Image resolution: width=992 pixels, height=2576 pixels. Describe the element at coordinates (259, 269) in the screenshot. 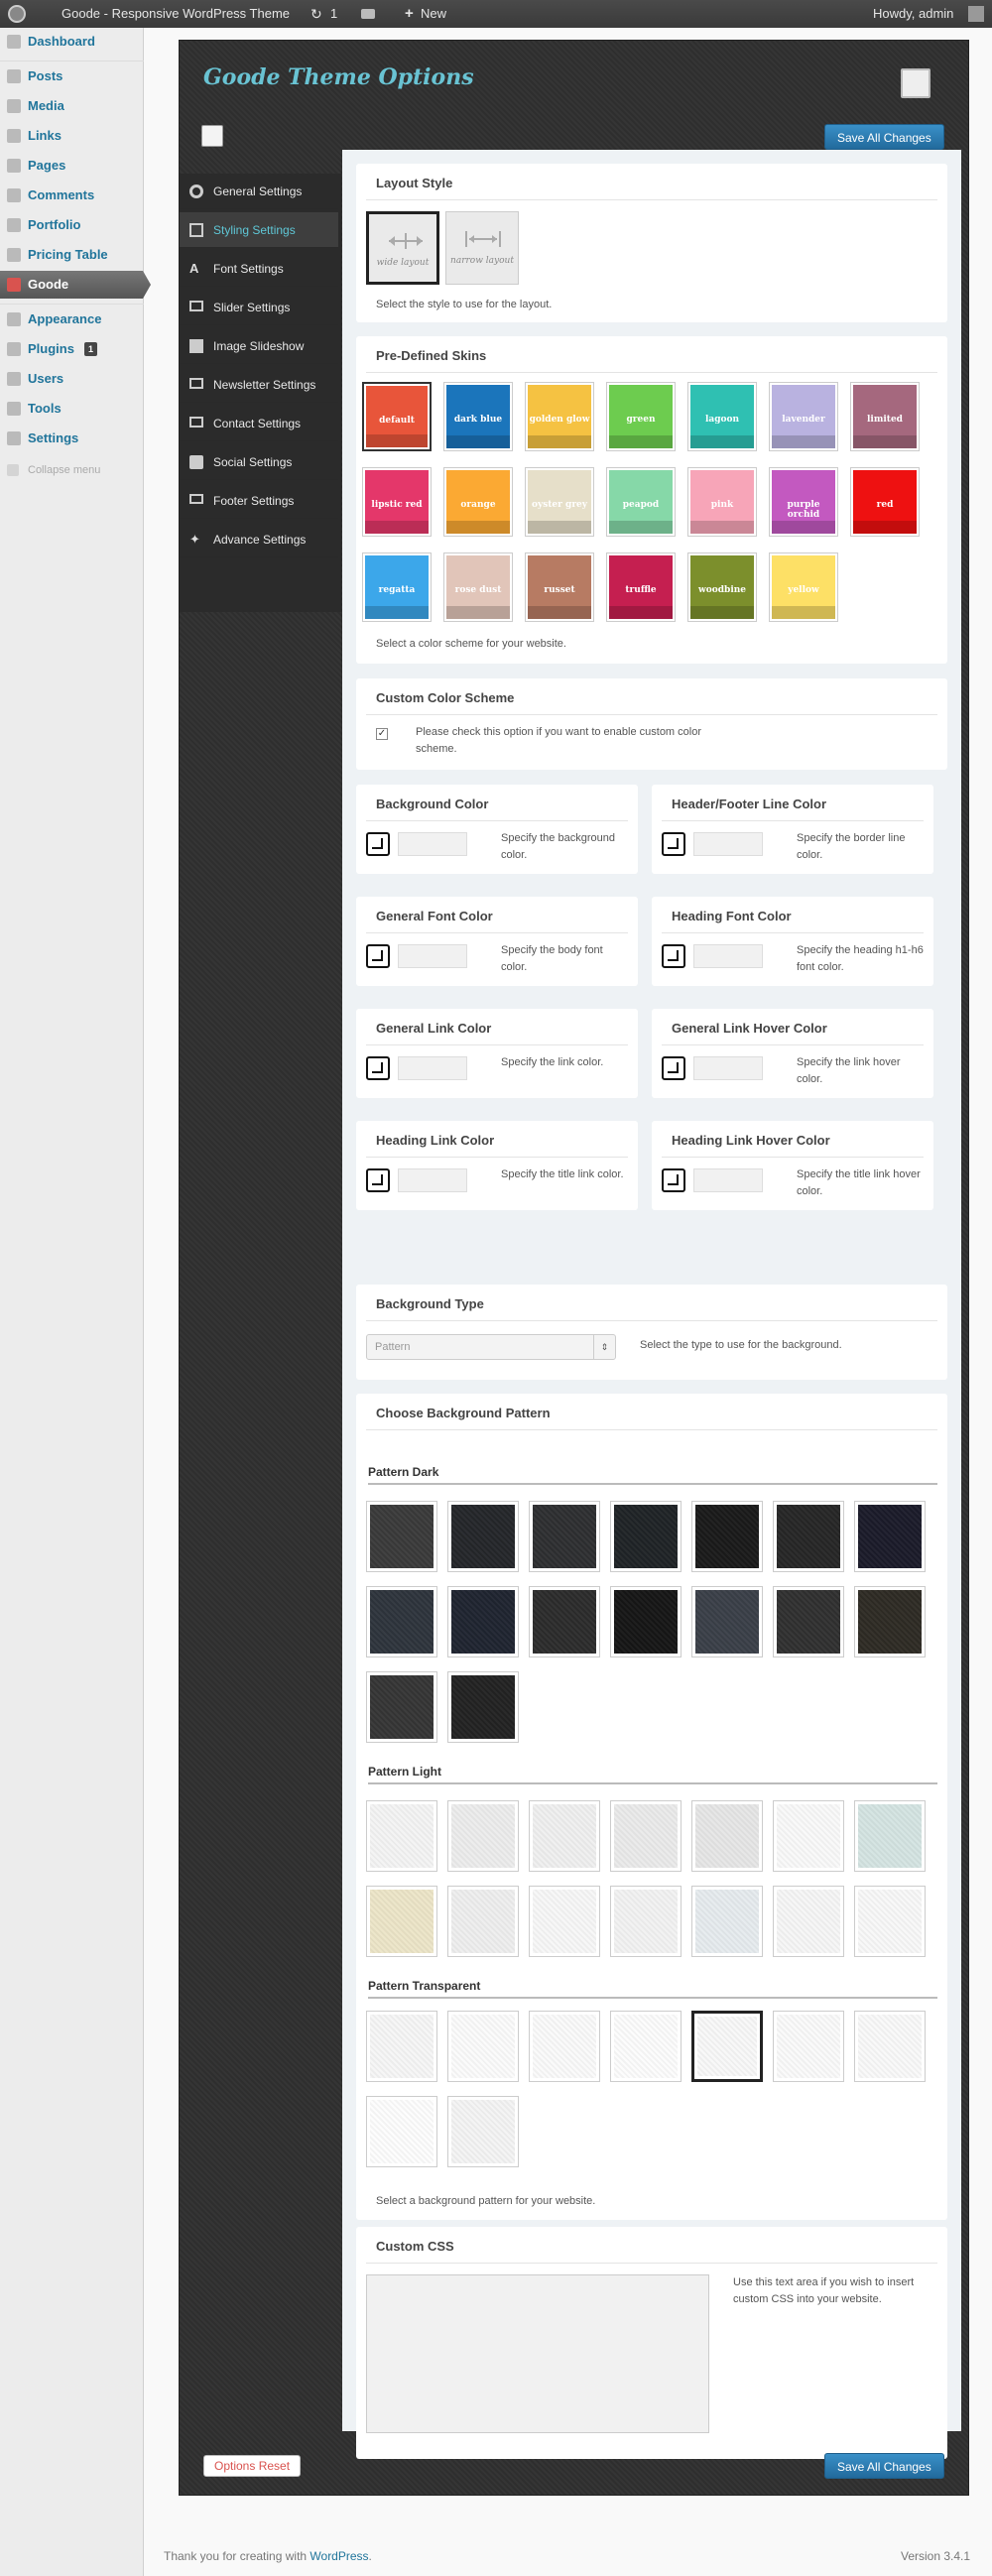

I see `tab-font-settings: A Font Settings` at that location.